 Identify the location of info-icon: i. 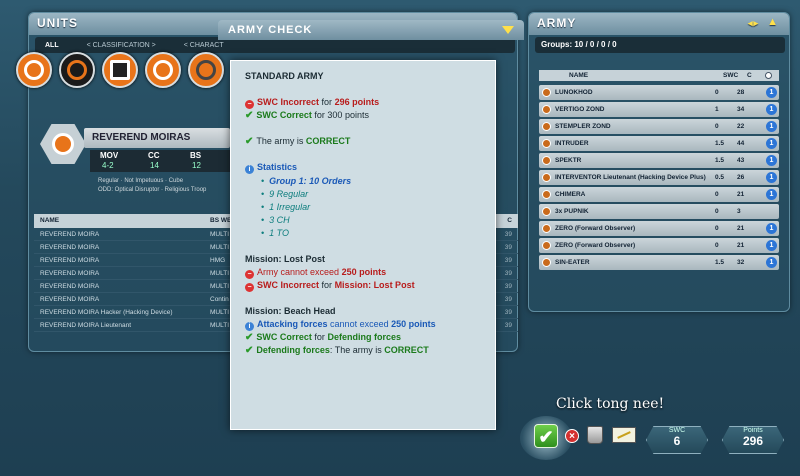
(249, 326).